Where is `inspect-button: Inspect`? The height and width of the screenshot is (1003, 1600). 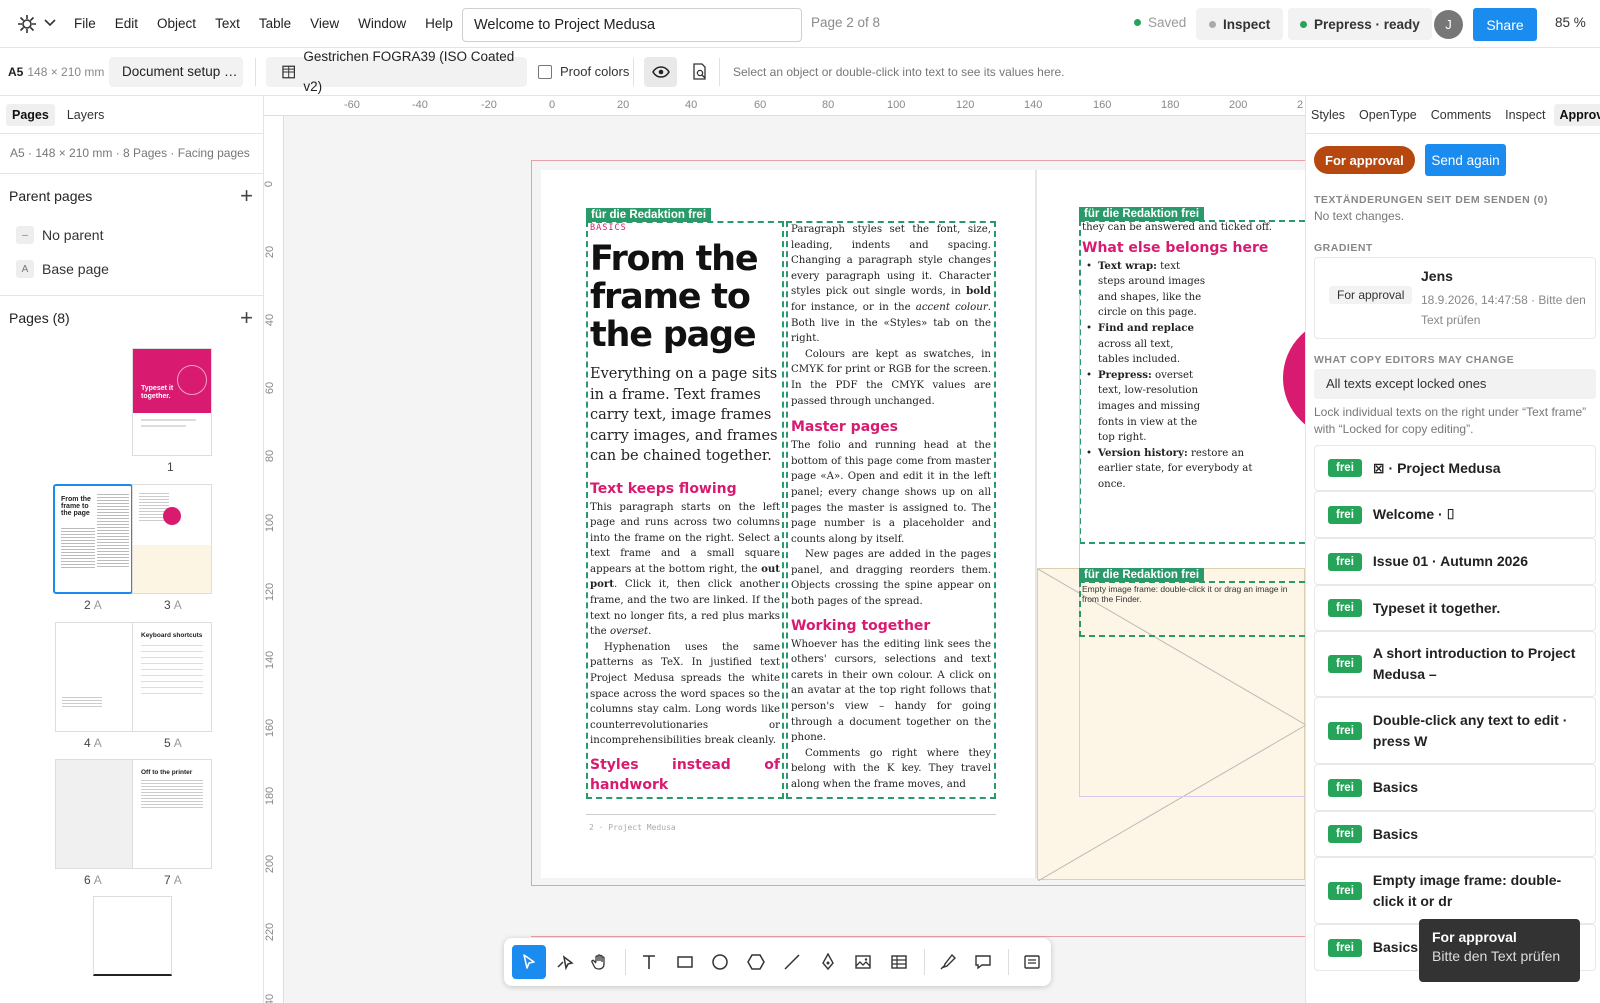
inspect-button: Inspect is located at coordinates (1240, 24).